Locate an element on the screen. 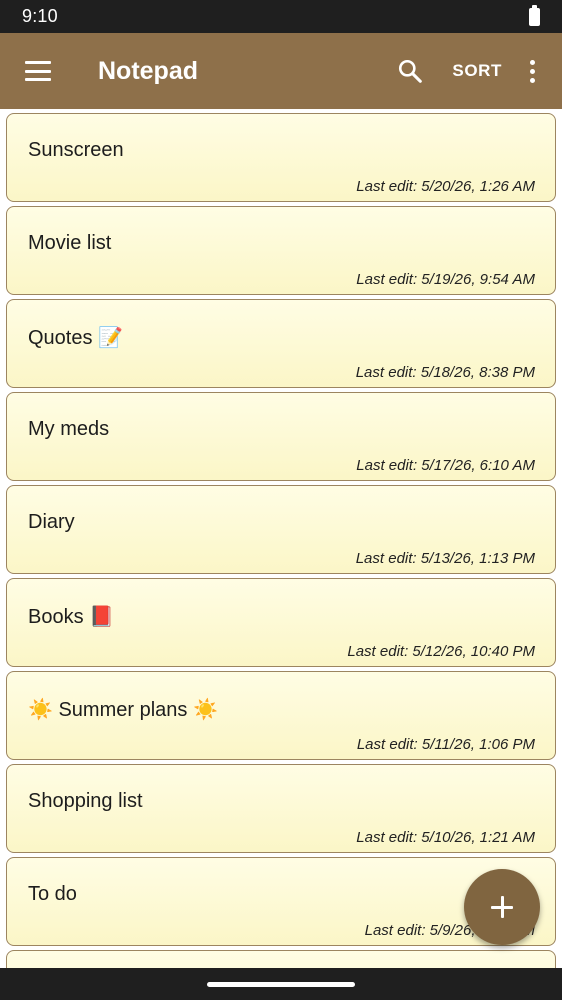 The height and width of the screenshot is (1000, 562). status-time: 9:10 is located at coordinates (40, 16).